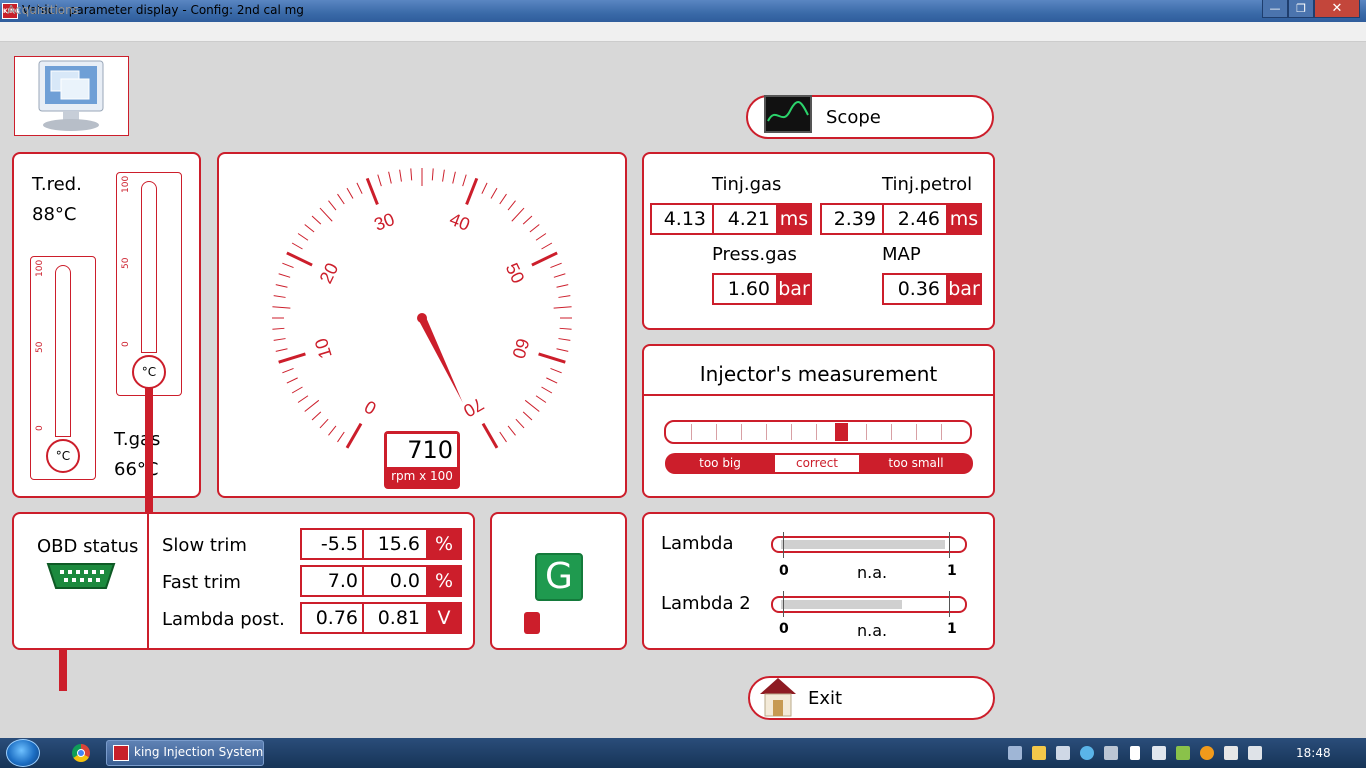  I want to click on map-label: MAP, so click(901, 254).